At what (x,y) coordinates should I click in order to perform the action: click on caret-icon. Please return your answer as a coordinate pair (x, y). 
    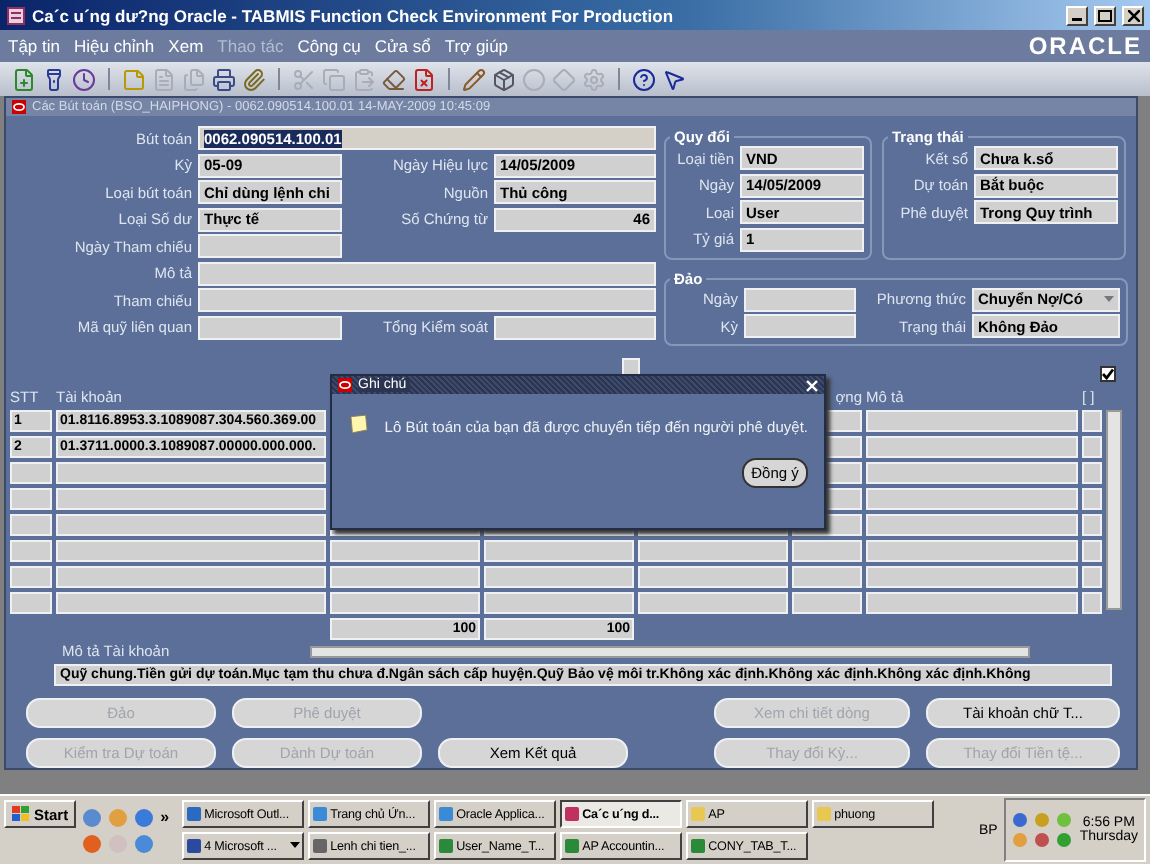
    Looking at the image, I should click on (1109, 299).